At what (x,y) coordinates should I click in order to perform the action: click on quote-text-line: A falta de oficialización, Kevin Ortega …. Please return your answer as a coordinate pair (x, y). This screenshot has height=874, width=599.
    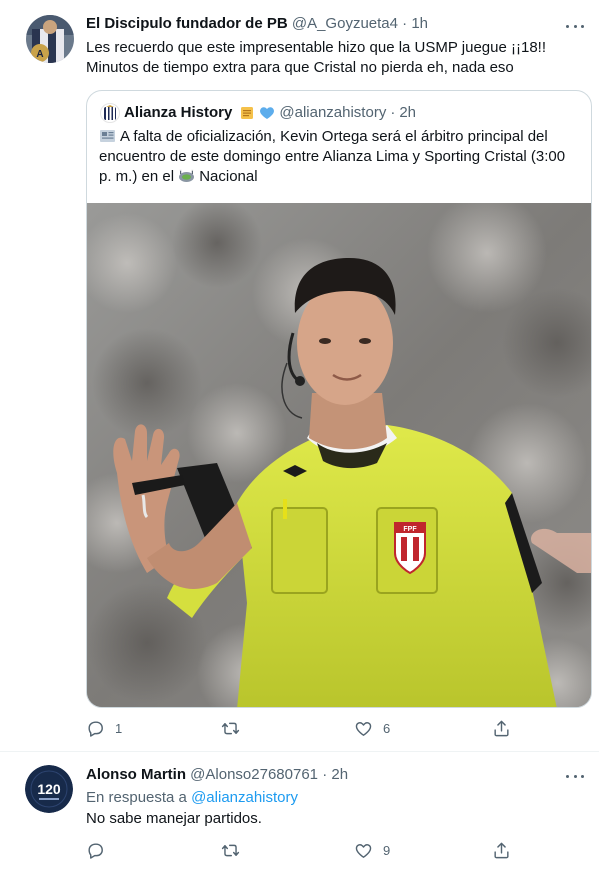
    Looking at the image, I should click on (342, 137).